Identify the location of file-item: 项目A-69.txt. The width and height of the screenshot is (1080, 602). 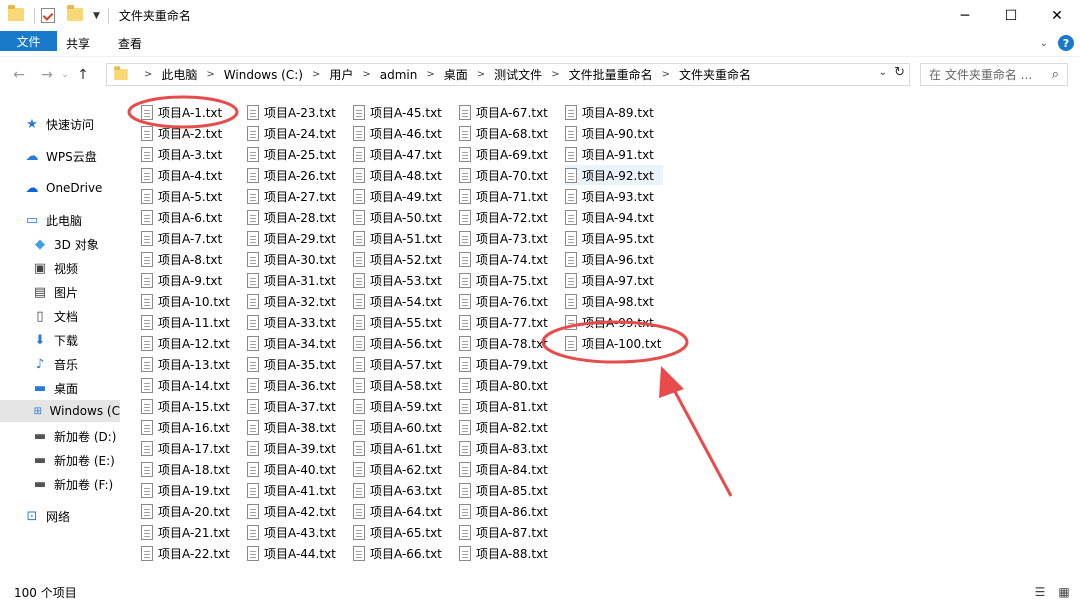
(503, 154).